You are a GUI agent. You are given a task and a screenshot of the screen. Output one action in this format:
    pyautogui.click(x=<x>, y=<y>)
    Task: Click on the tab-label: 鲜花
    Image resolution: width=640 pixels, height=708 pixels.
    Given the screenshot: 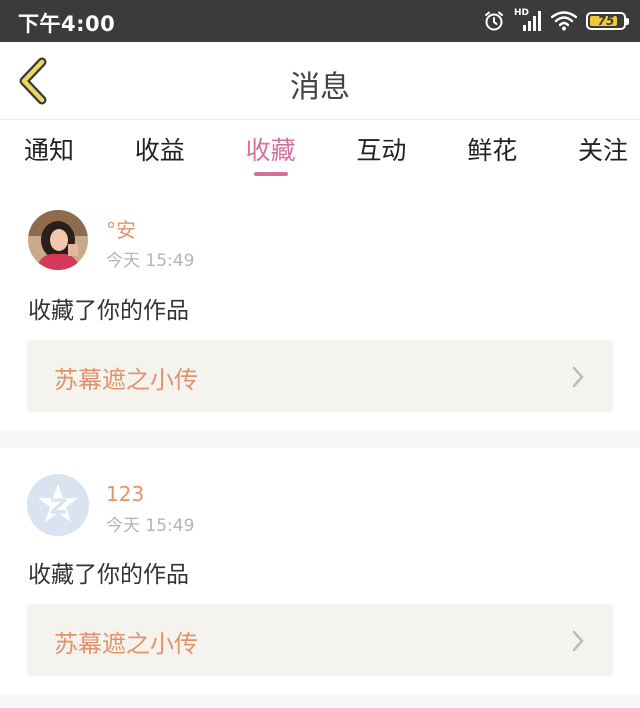 What is the action you would take?
    pyautogui.click(x=492, y=150)
    